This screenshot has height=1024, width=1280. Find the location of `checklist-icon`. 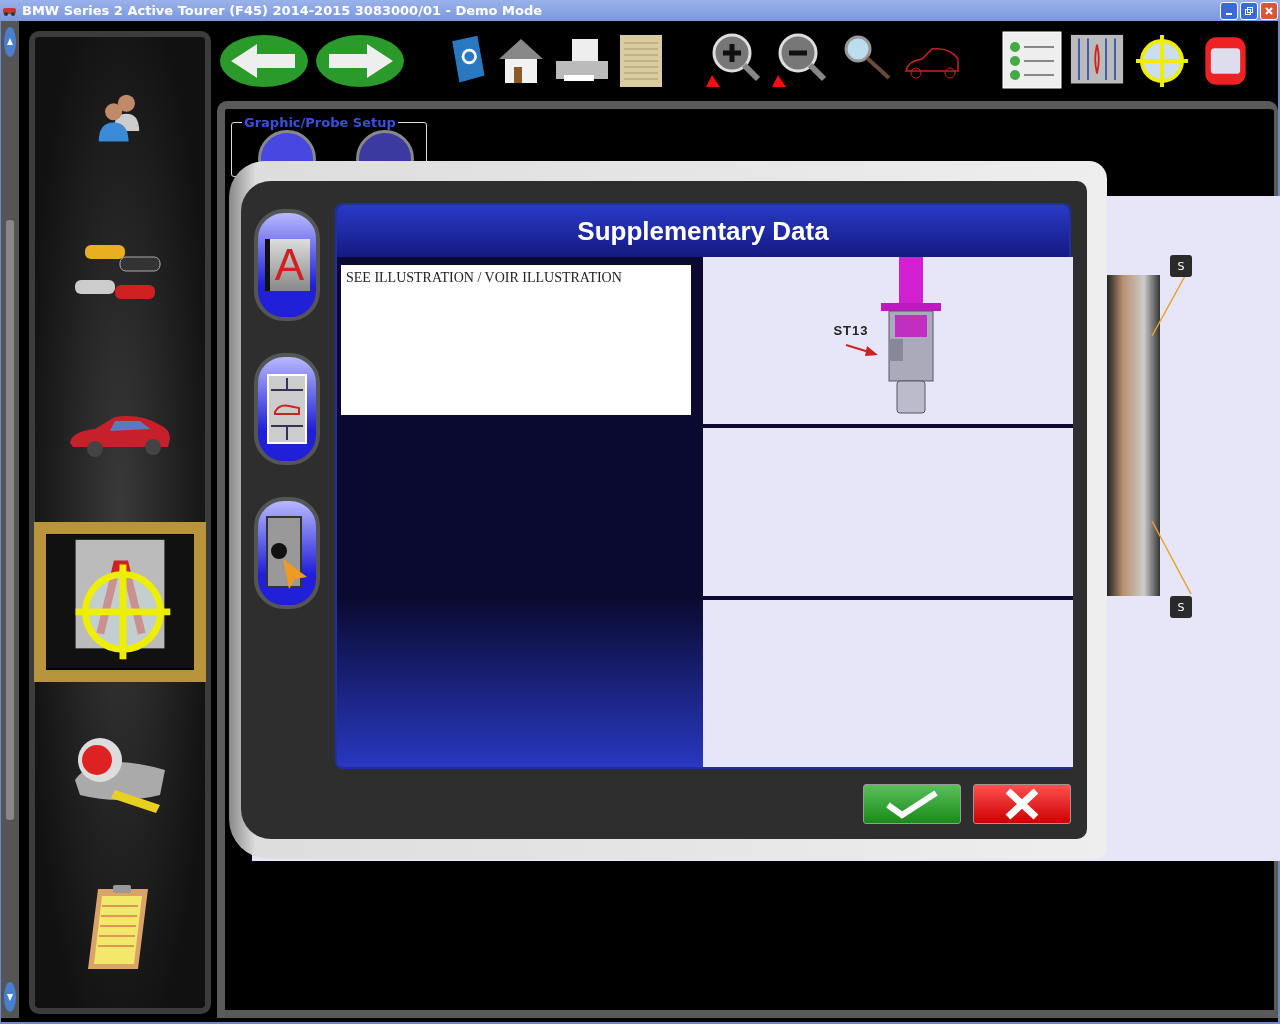

checklist-icon is located at coordinates (1032, 61).